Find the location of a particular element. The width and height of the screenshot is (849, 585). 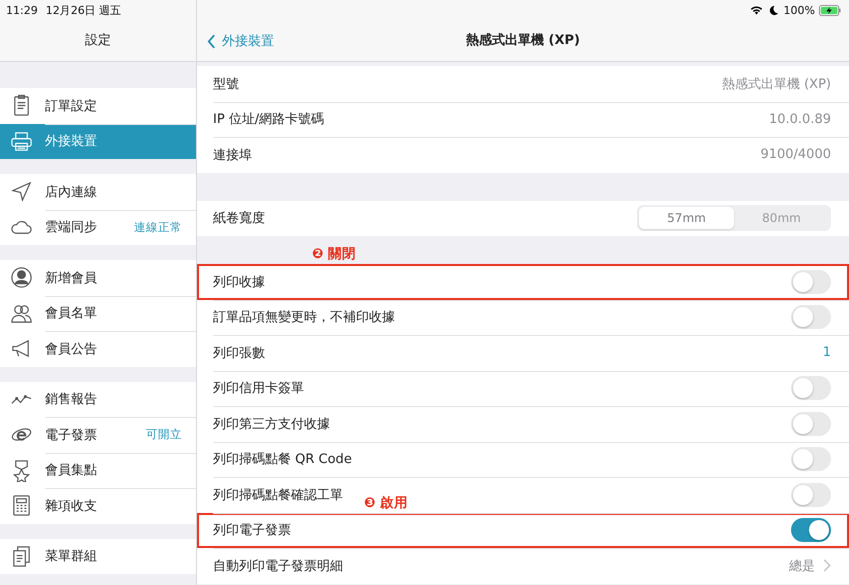

sidebar-item: 新增會員 is located at coordinates (98, 278).